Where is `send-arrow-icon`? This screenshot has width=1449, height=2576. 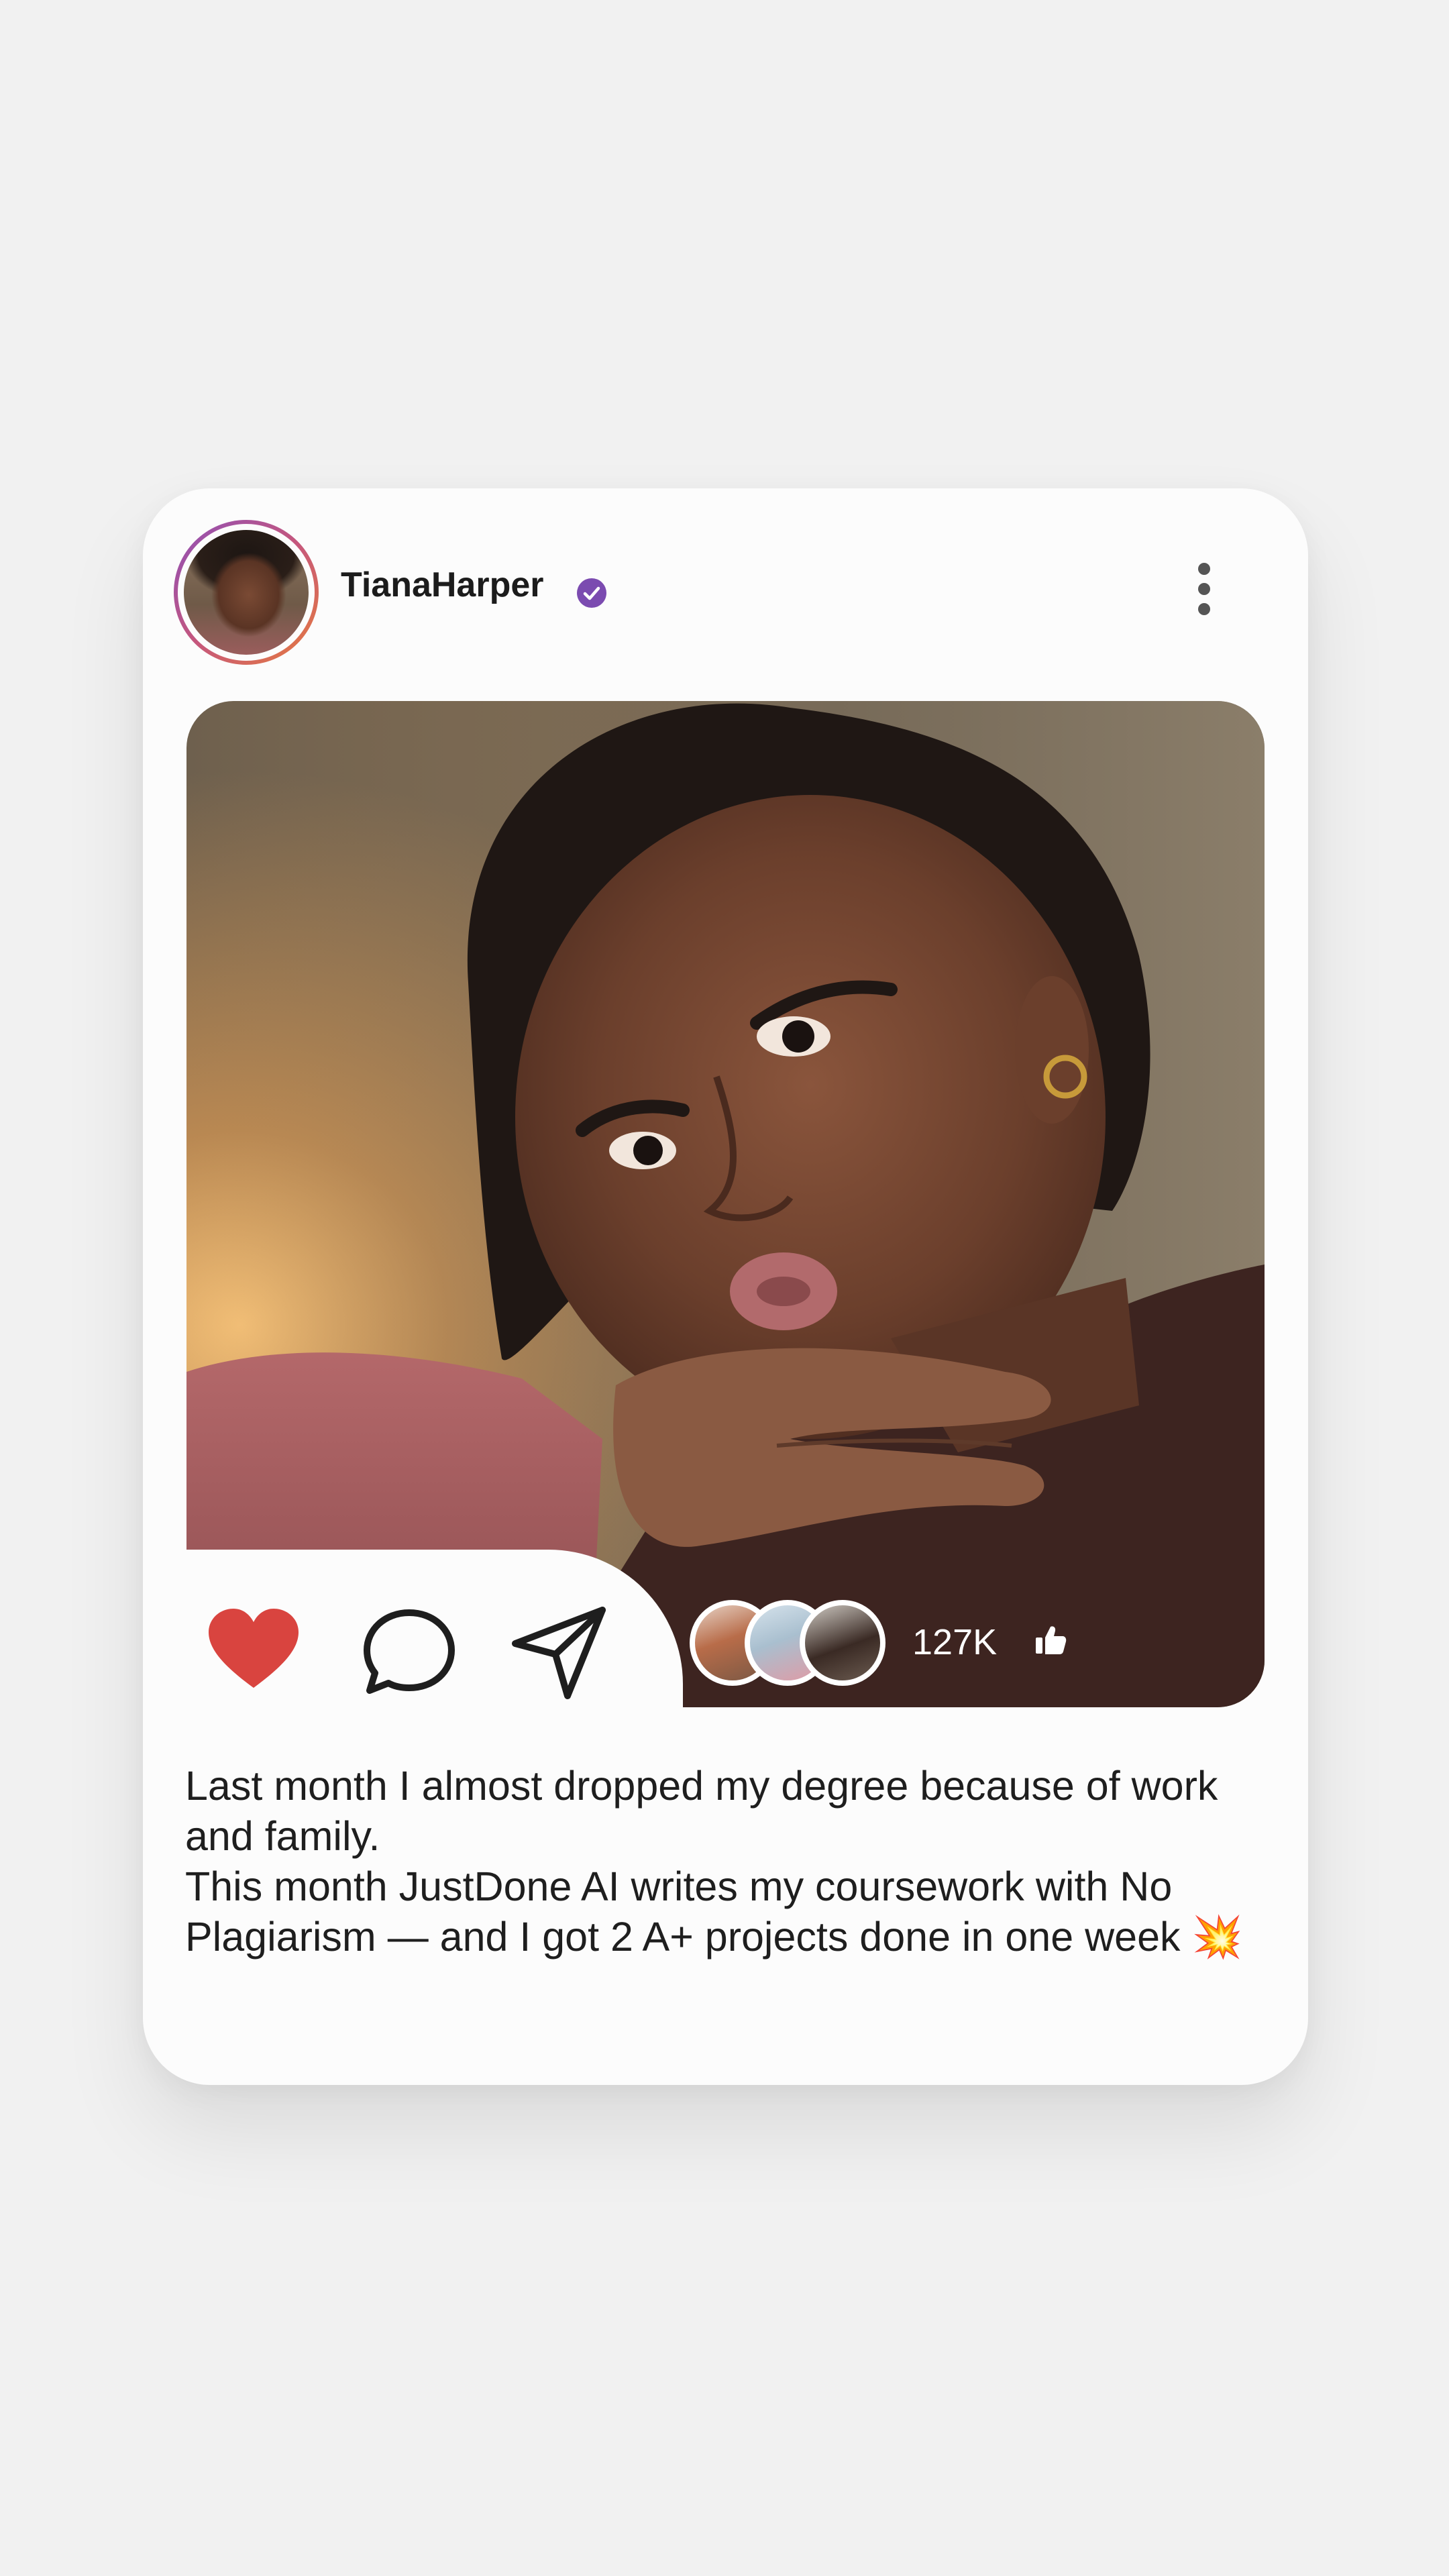 send-arrow-icon is located at coordinates (558, 1652).